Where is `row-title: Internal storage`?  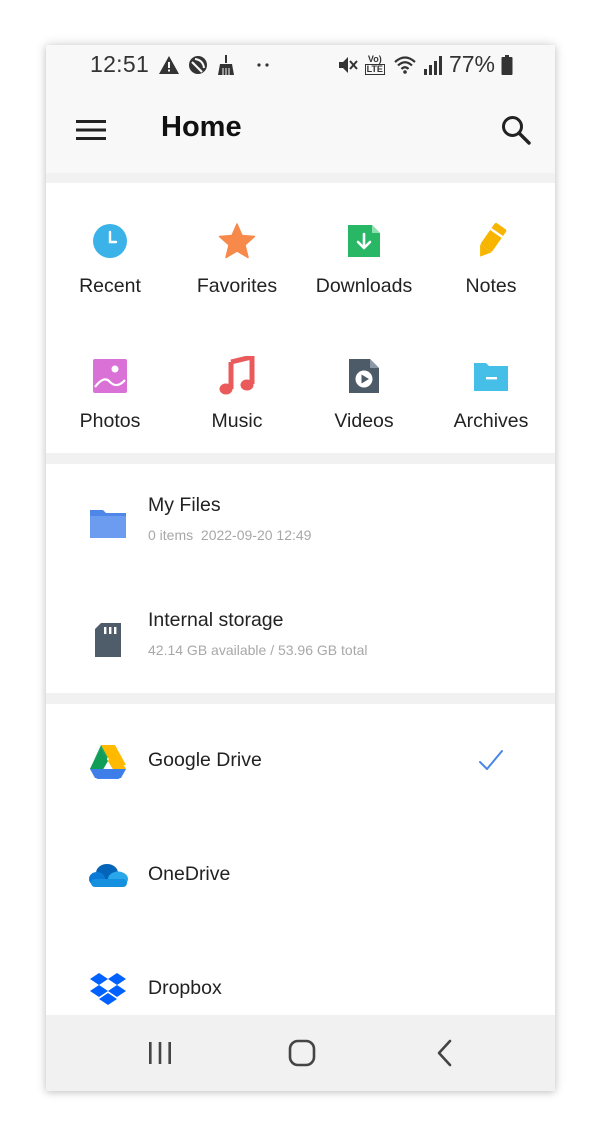 row-title: Internal storage is located at coordinates (216, 620).